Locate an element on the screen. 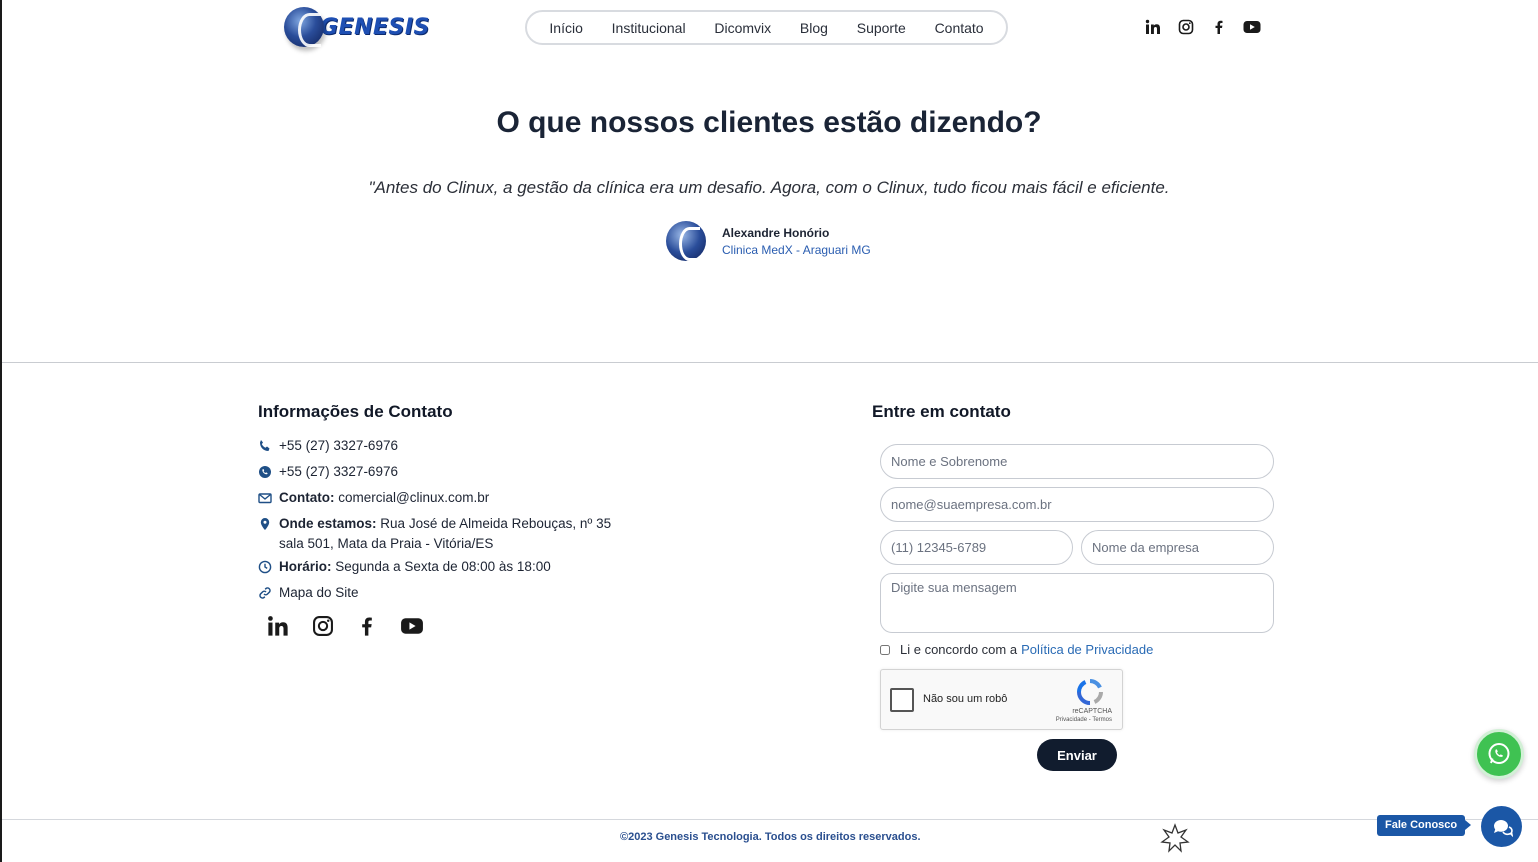 This screenshot has height=862, width=1538. header-social-links is located at coordinates (1202, 27).